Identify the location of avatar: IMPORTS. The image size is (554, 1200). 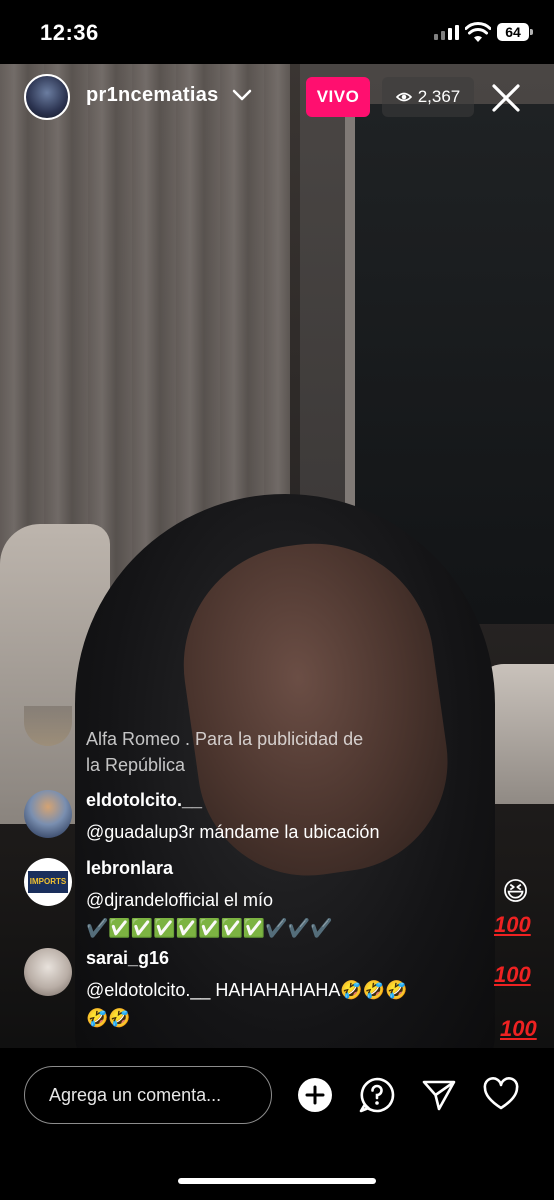
(48, 882).